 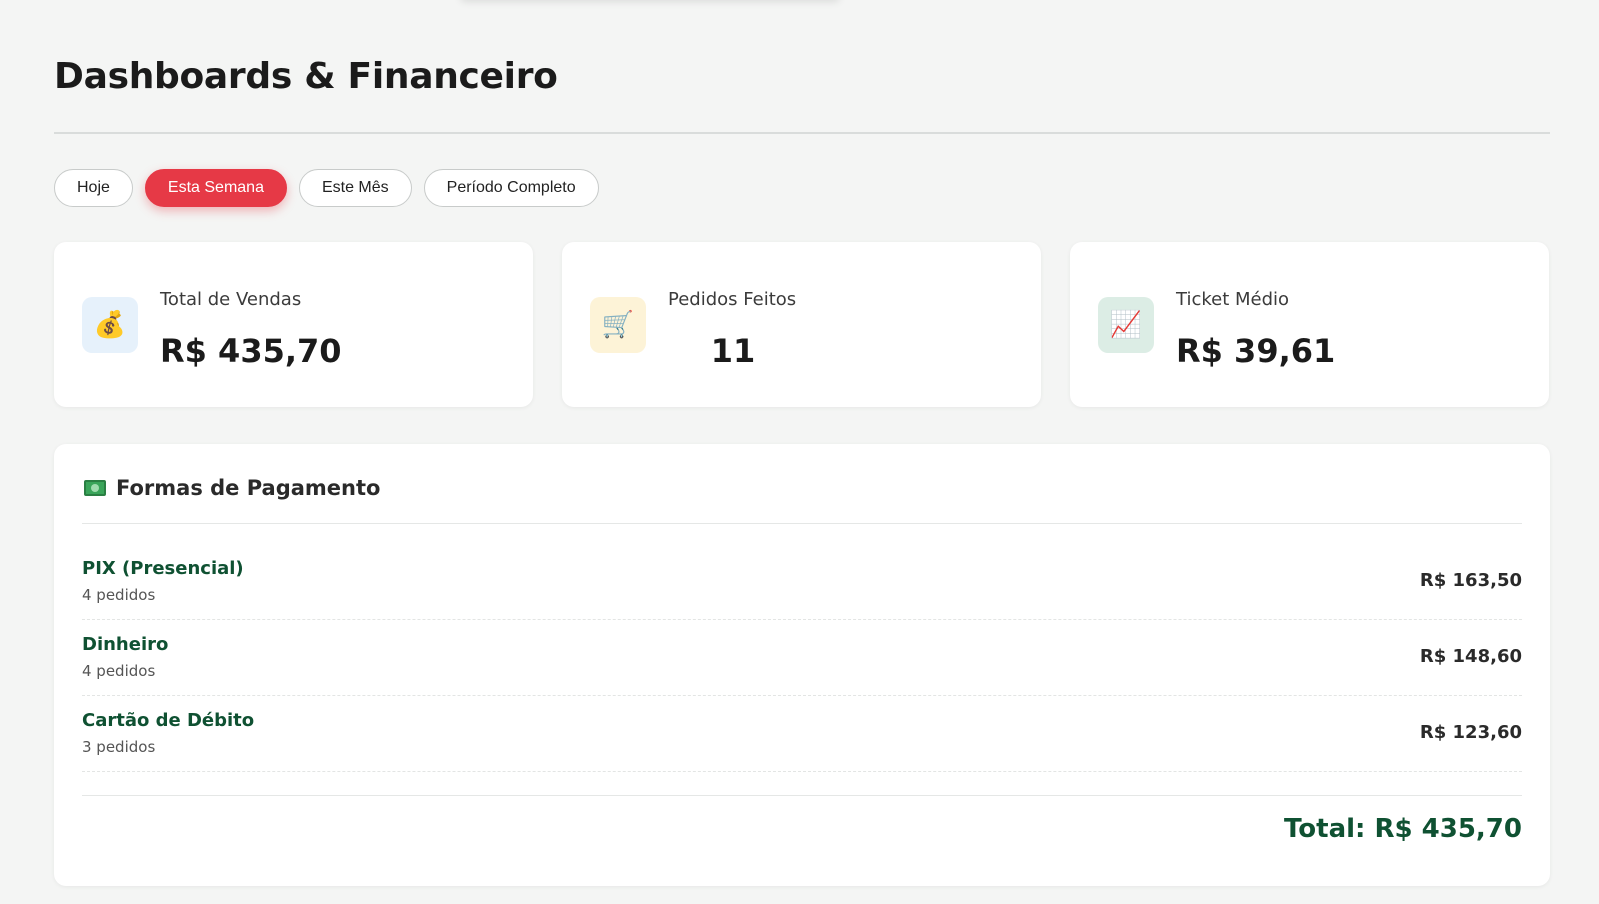 What do you see at coordinates (306, 76) in the screenshot?
I see `page-title: Dashboards & Financeiro` at bounding box center [306, 76].